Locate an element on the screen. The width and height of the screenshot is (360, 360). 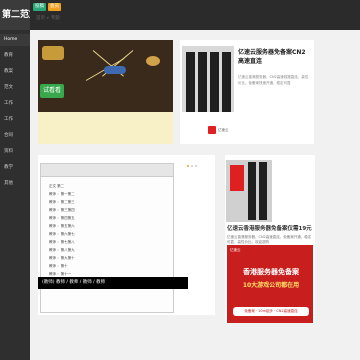
pagination-dots is located at coordinates (192, 166).